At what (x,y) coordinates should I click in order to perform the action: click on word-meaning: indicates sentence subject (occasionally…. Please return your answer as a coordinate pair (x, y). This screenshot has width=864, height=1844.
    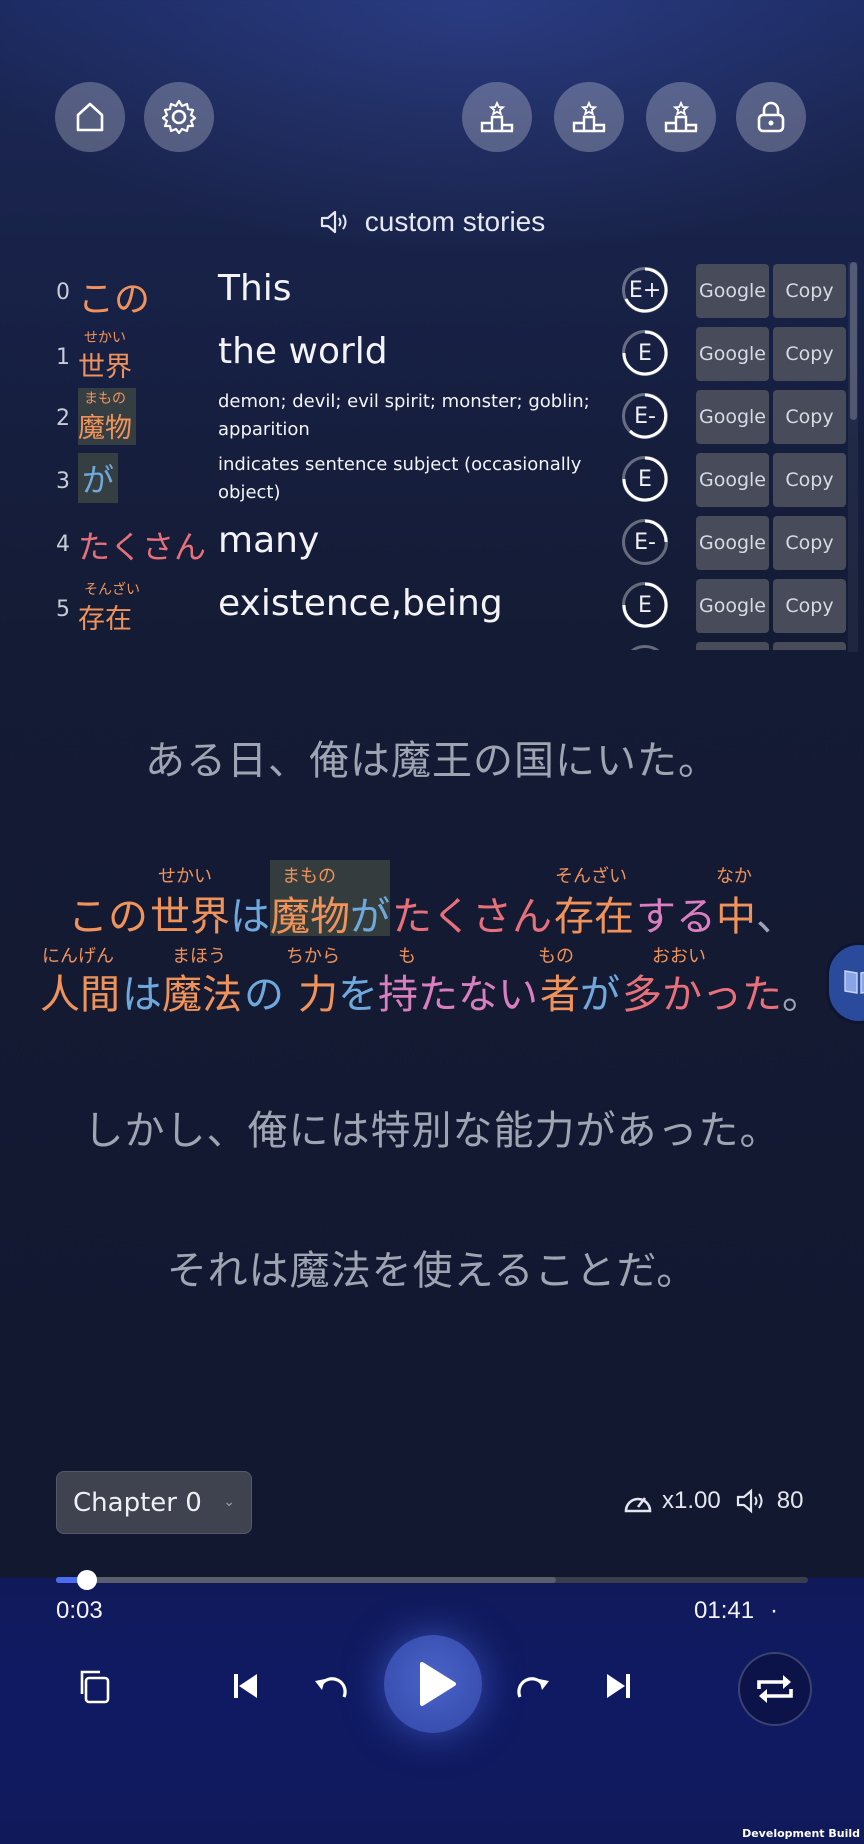
    Looking at the image, I should click on (400, 478).